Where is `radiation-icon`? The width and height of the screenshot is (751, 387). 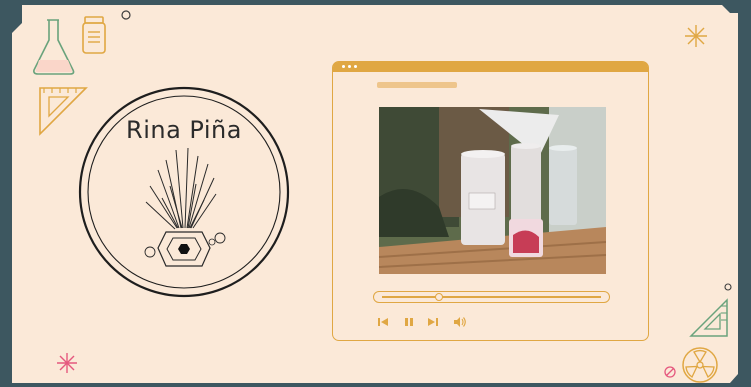
radiation-icon is located at coordinates (700, 365).